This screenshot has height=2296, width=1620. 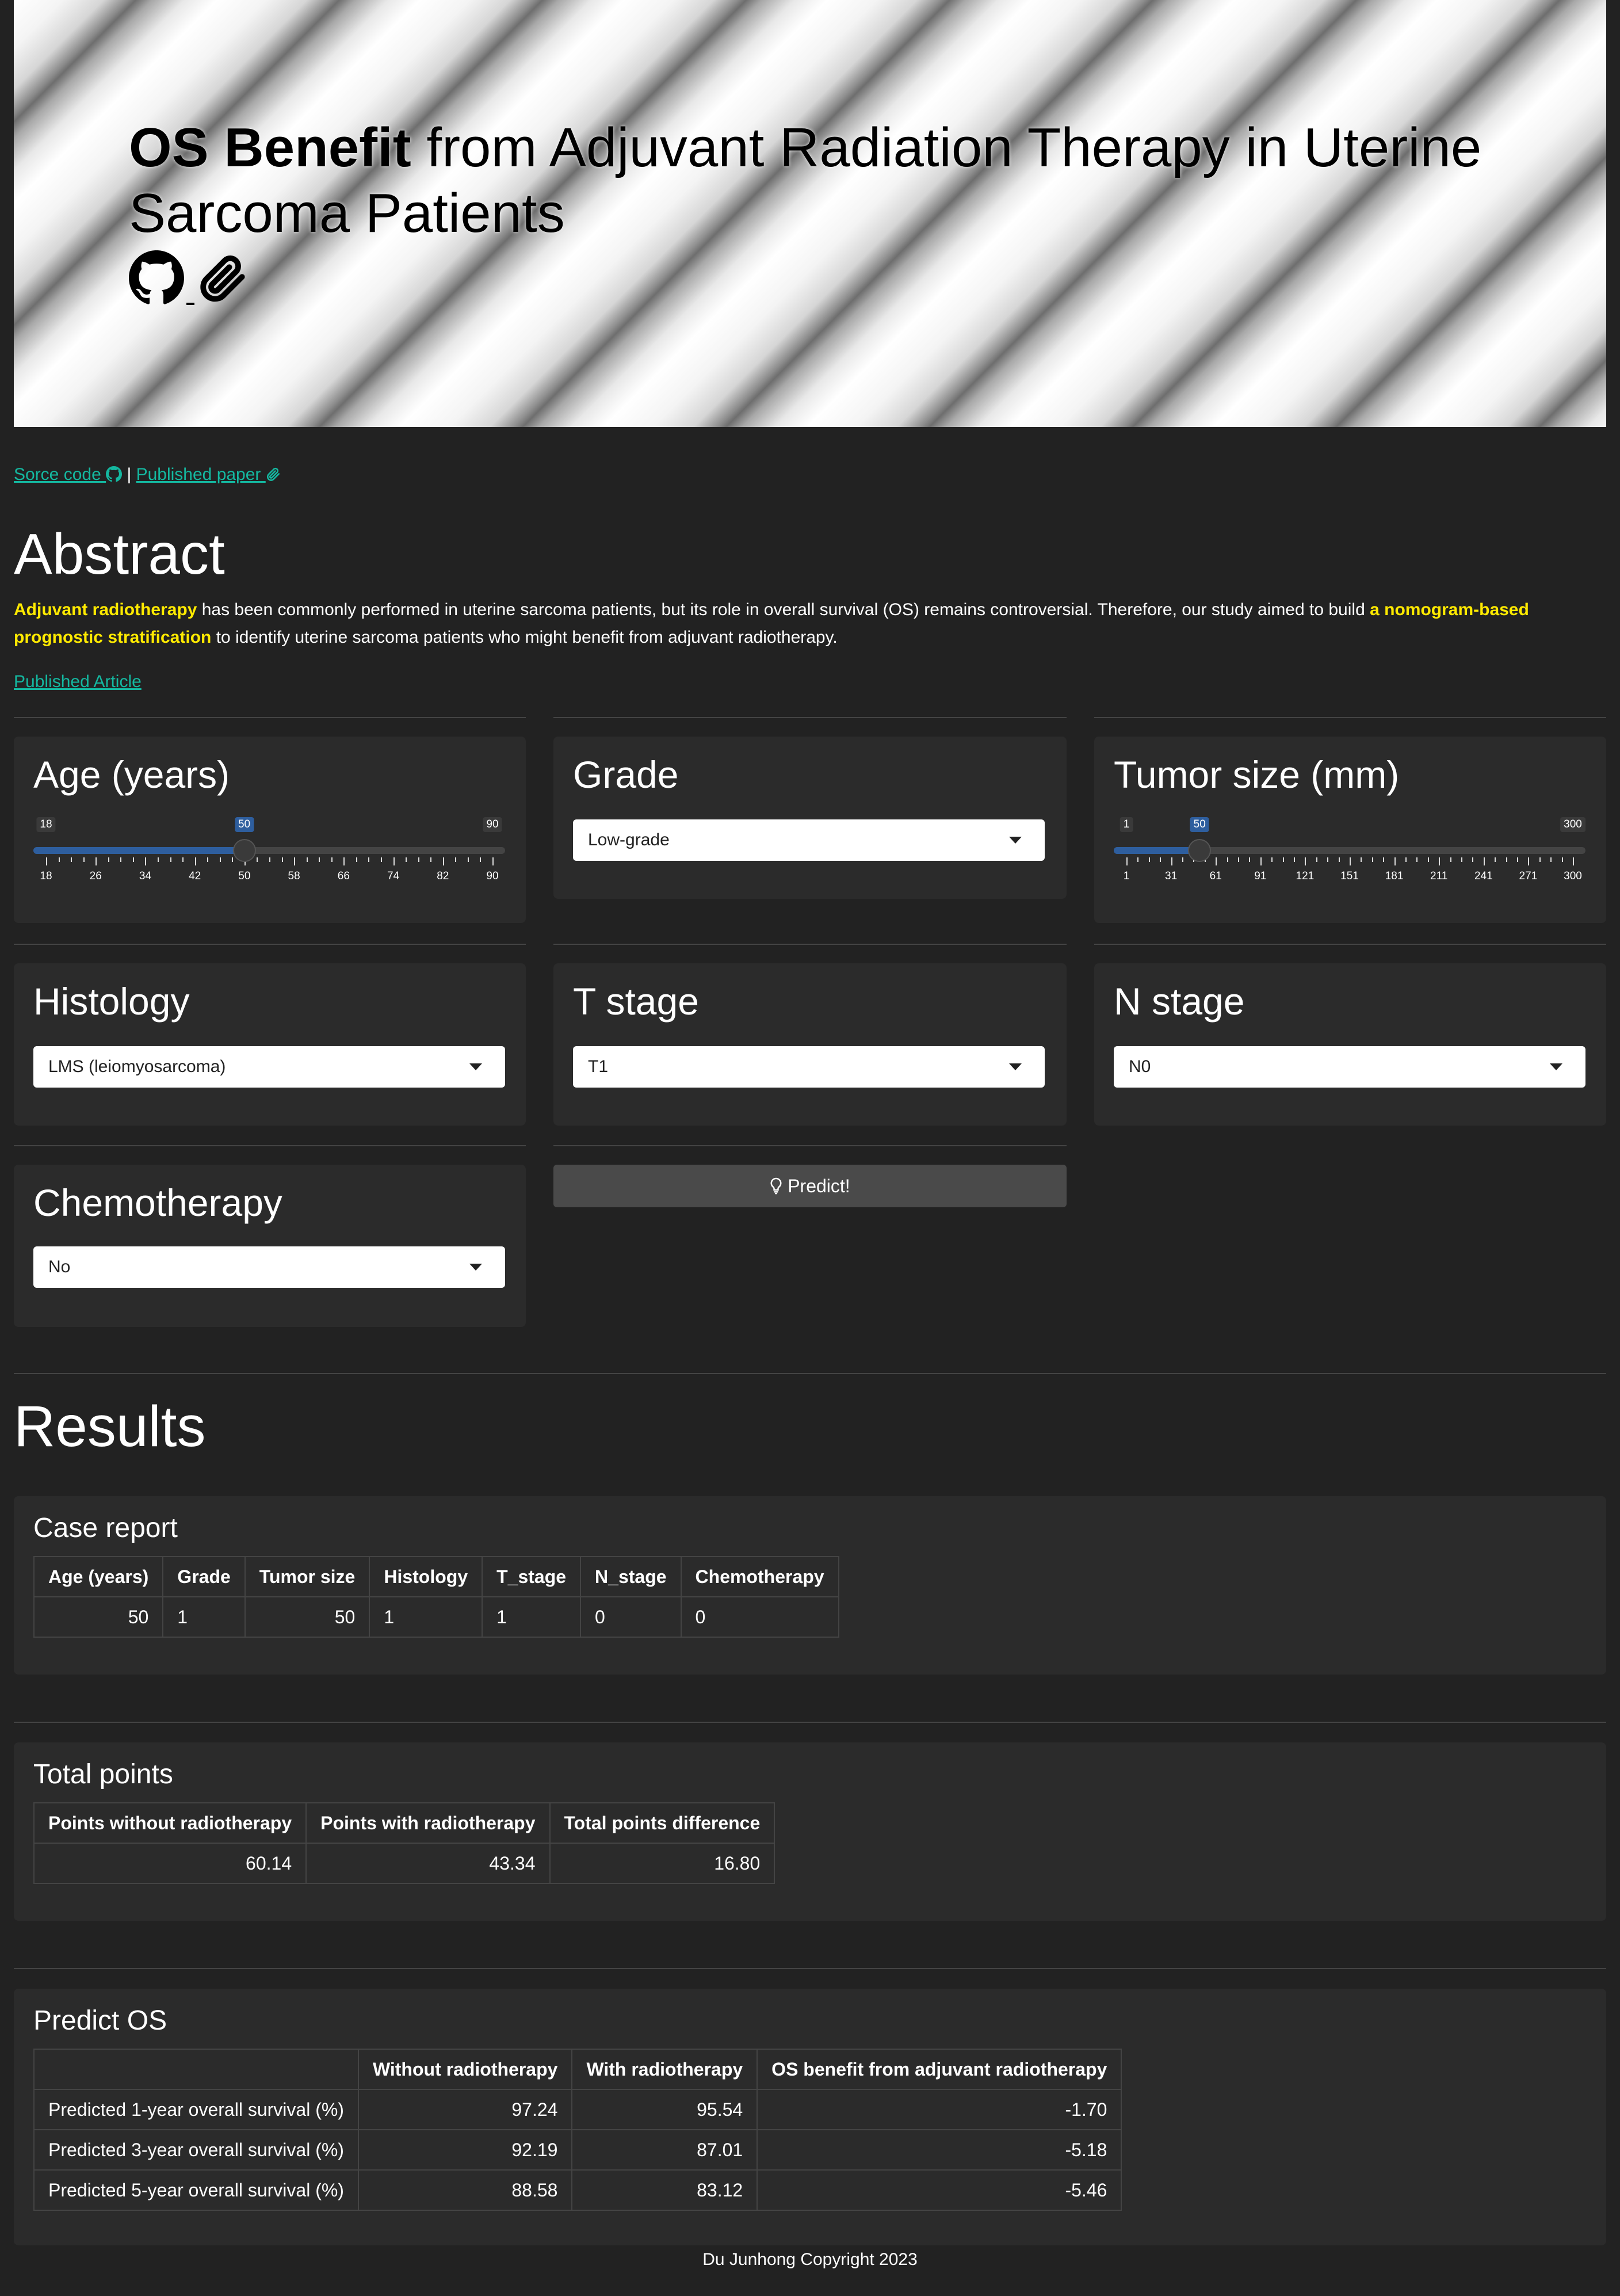 What do you see at coordinates (105, 1528) in the screenshot?
I see `case-report-title: Case report` at bounding box center [105, 1528].